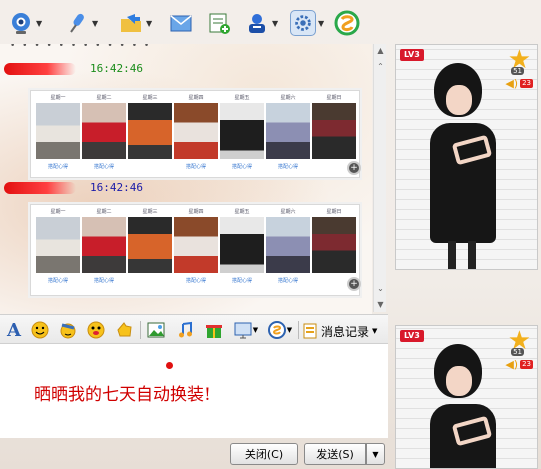 This screenshot has height=469, width=541. I want to click on contact-show-image: LV3 ★ 51 ◀) 23, so click(466, 157).